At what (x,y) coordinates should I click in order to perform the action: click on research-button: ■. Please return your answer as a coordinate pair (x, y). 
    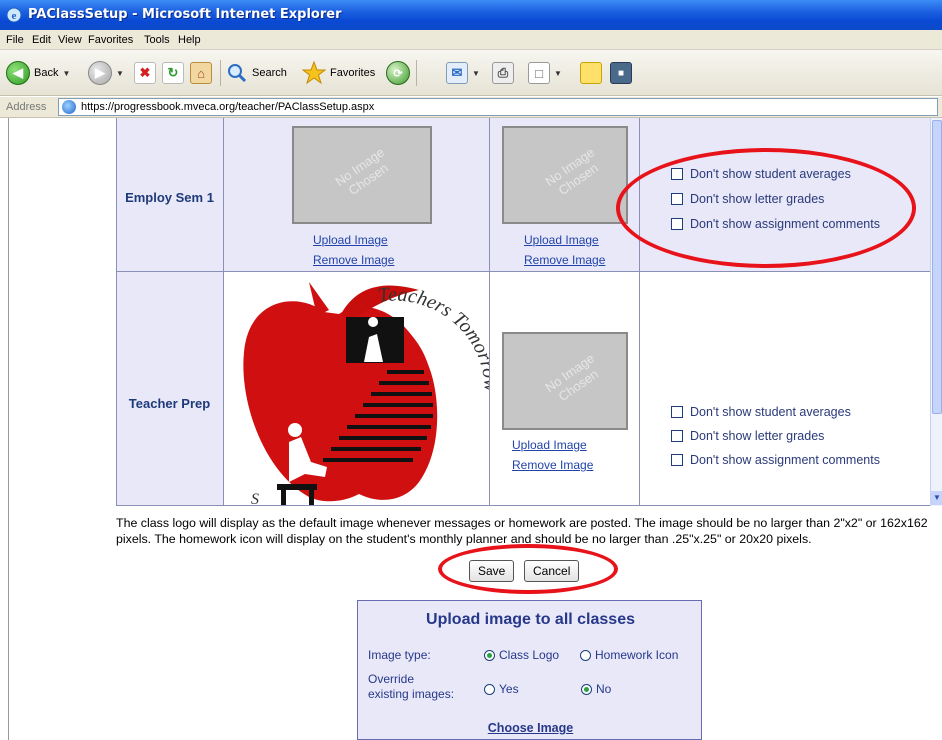
    Looking at the image, I should click on (621, 73).